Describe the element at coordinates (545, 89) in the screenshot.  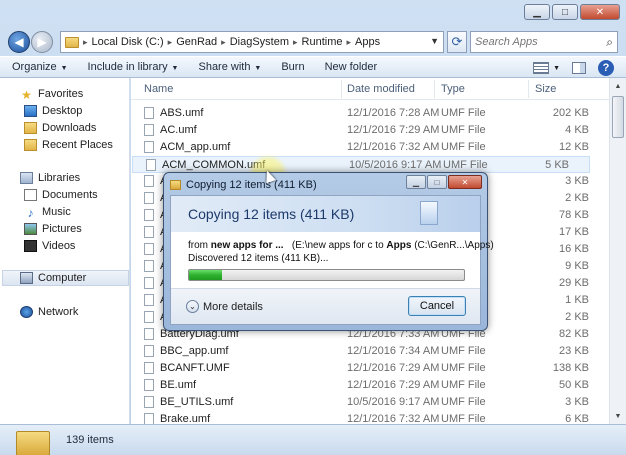
I see `column-header-size: Size` at that location.